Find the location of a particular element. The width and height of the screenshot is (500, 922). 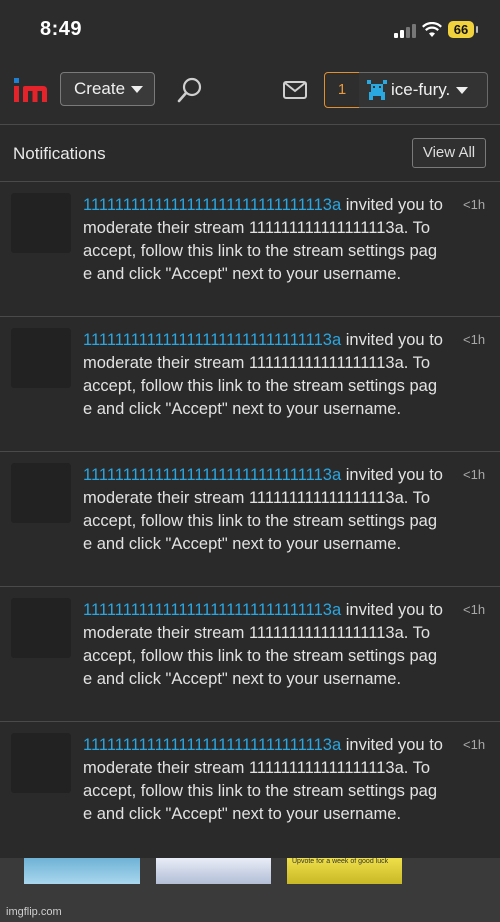

search-icon is located at coordinates (190, 90).